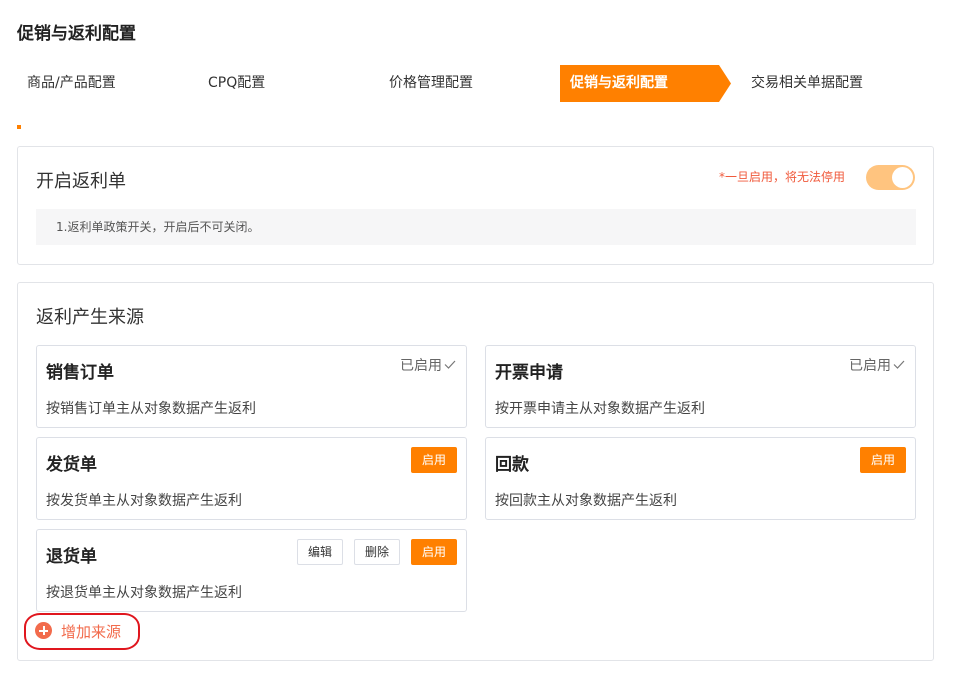  I want to click on rebate-sources-title: 返利产生来源, so click(90, 317).